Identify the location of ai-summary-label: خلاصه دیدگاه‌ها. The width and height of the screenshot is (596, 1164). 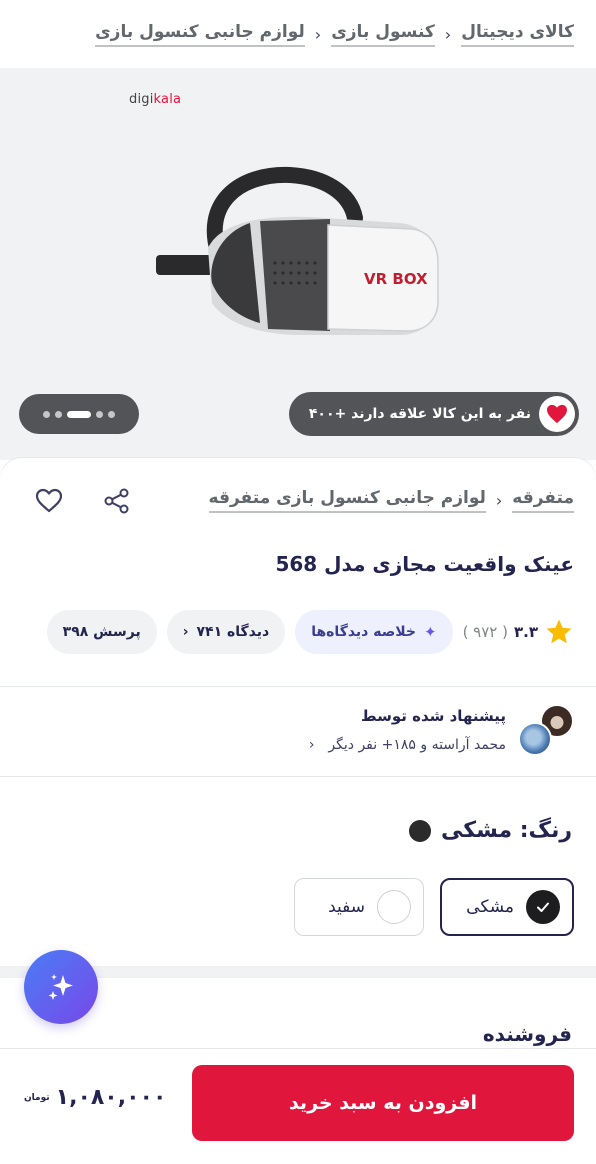
(363, 632).